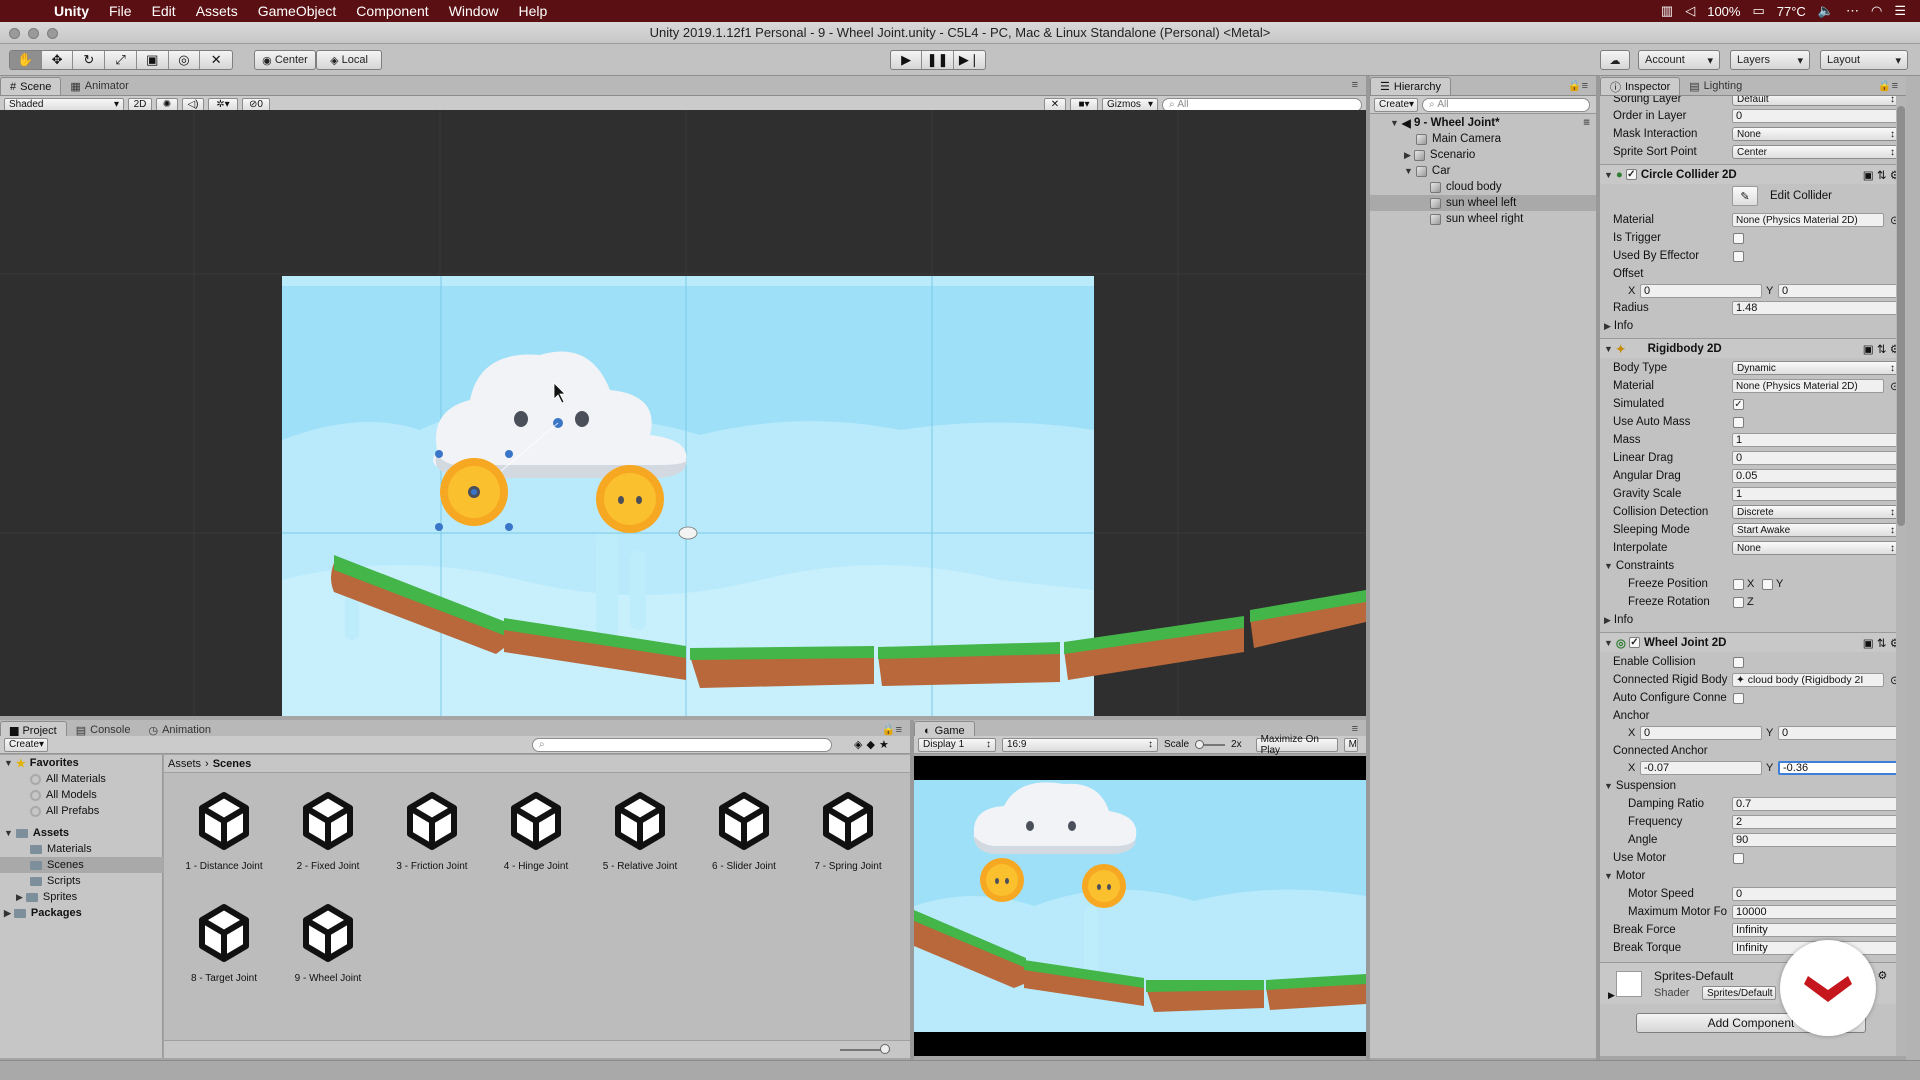  Describe the element at coordinates (1753, 642) in the screenshot. I see `wheel-joint-header: ▼ ◎ ✓ Wheel Joint 2D ▣ ⇅ ⚙` at that location.